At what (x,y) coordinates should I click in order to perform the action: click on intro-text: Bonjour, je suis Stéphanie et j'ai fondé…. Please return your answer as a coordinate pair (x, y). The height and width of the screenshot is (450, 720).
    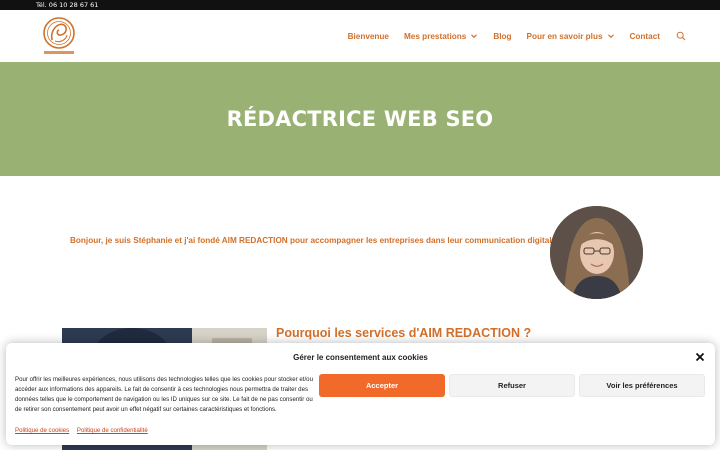
    Looking at the image, I should click on (314, 240).